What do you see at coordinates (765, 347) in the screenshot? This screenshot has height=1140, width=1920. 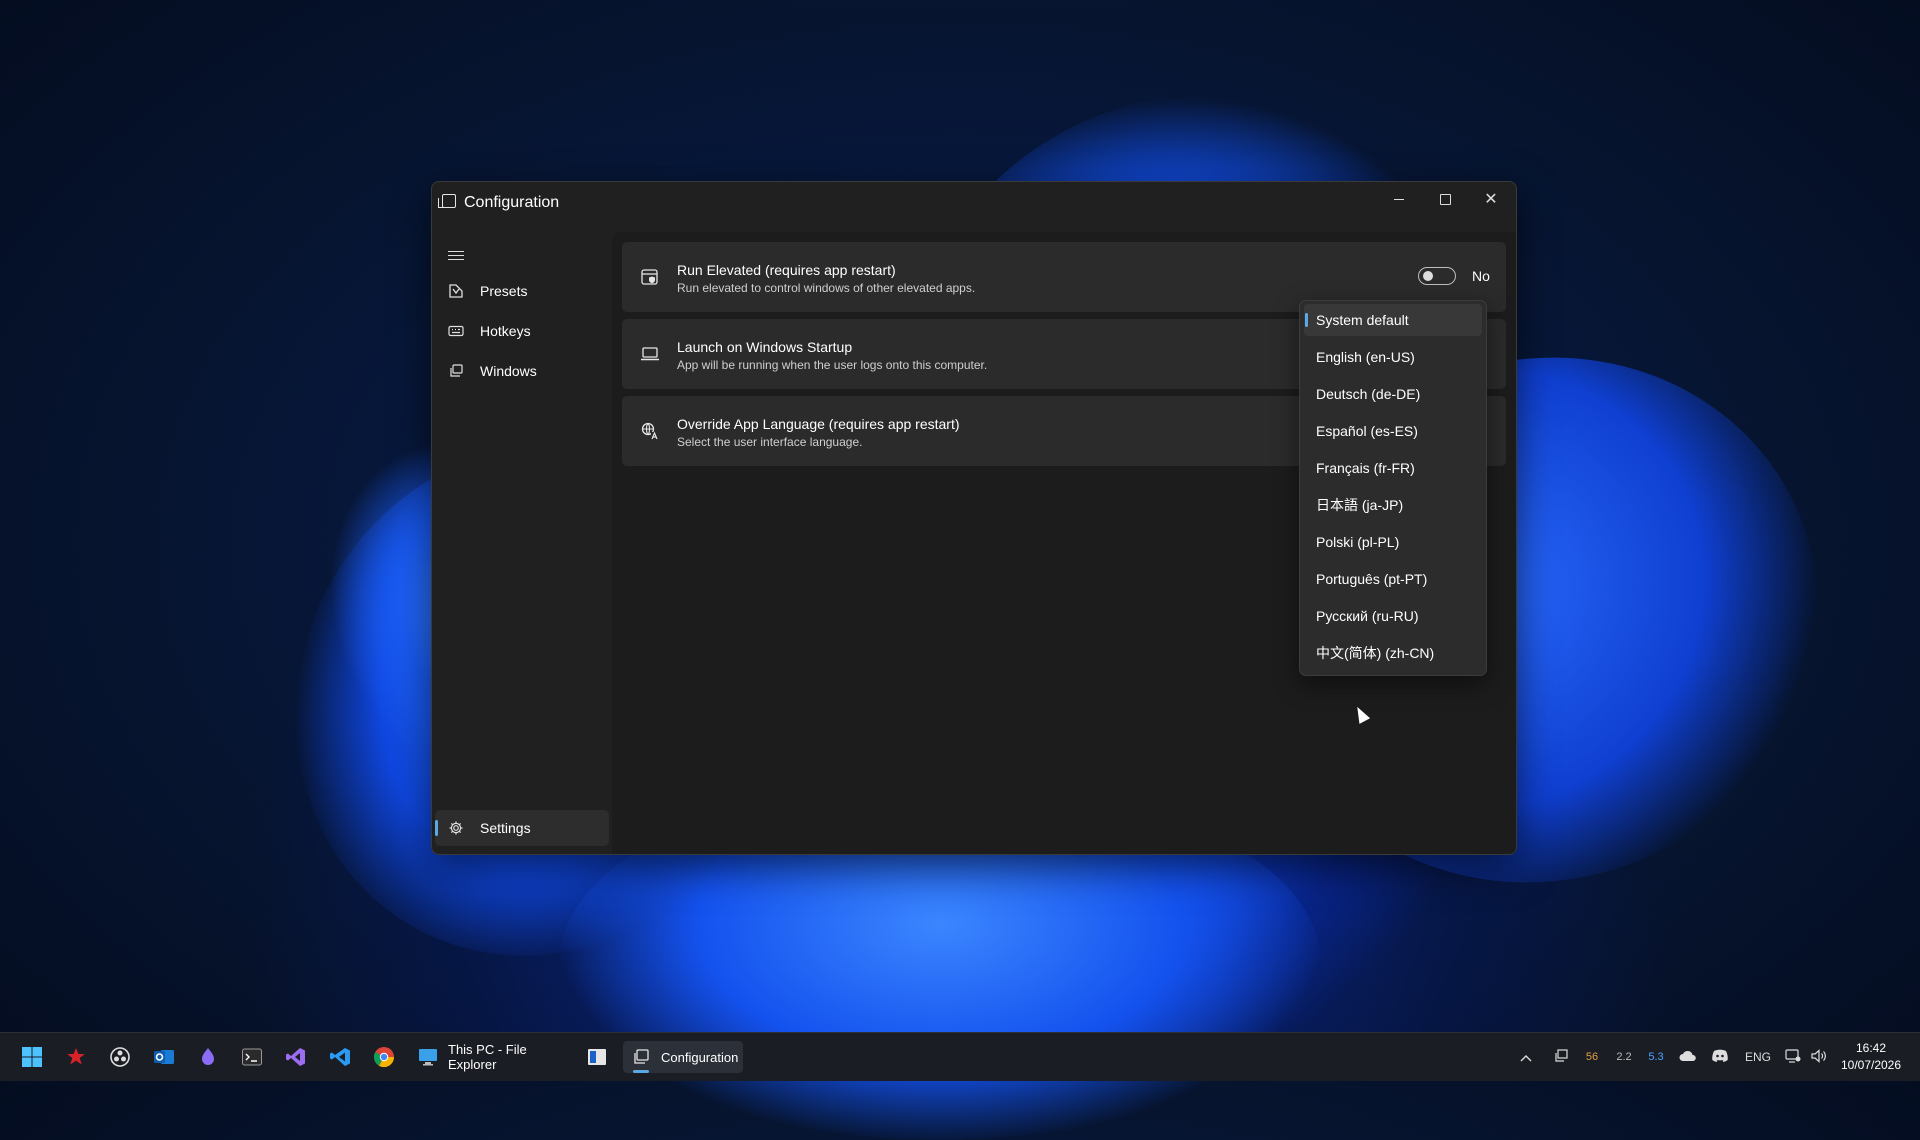 I see `setting-title: Launch on Windows Startup` at bounding box center [765, 347].